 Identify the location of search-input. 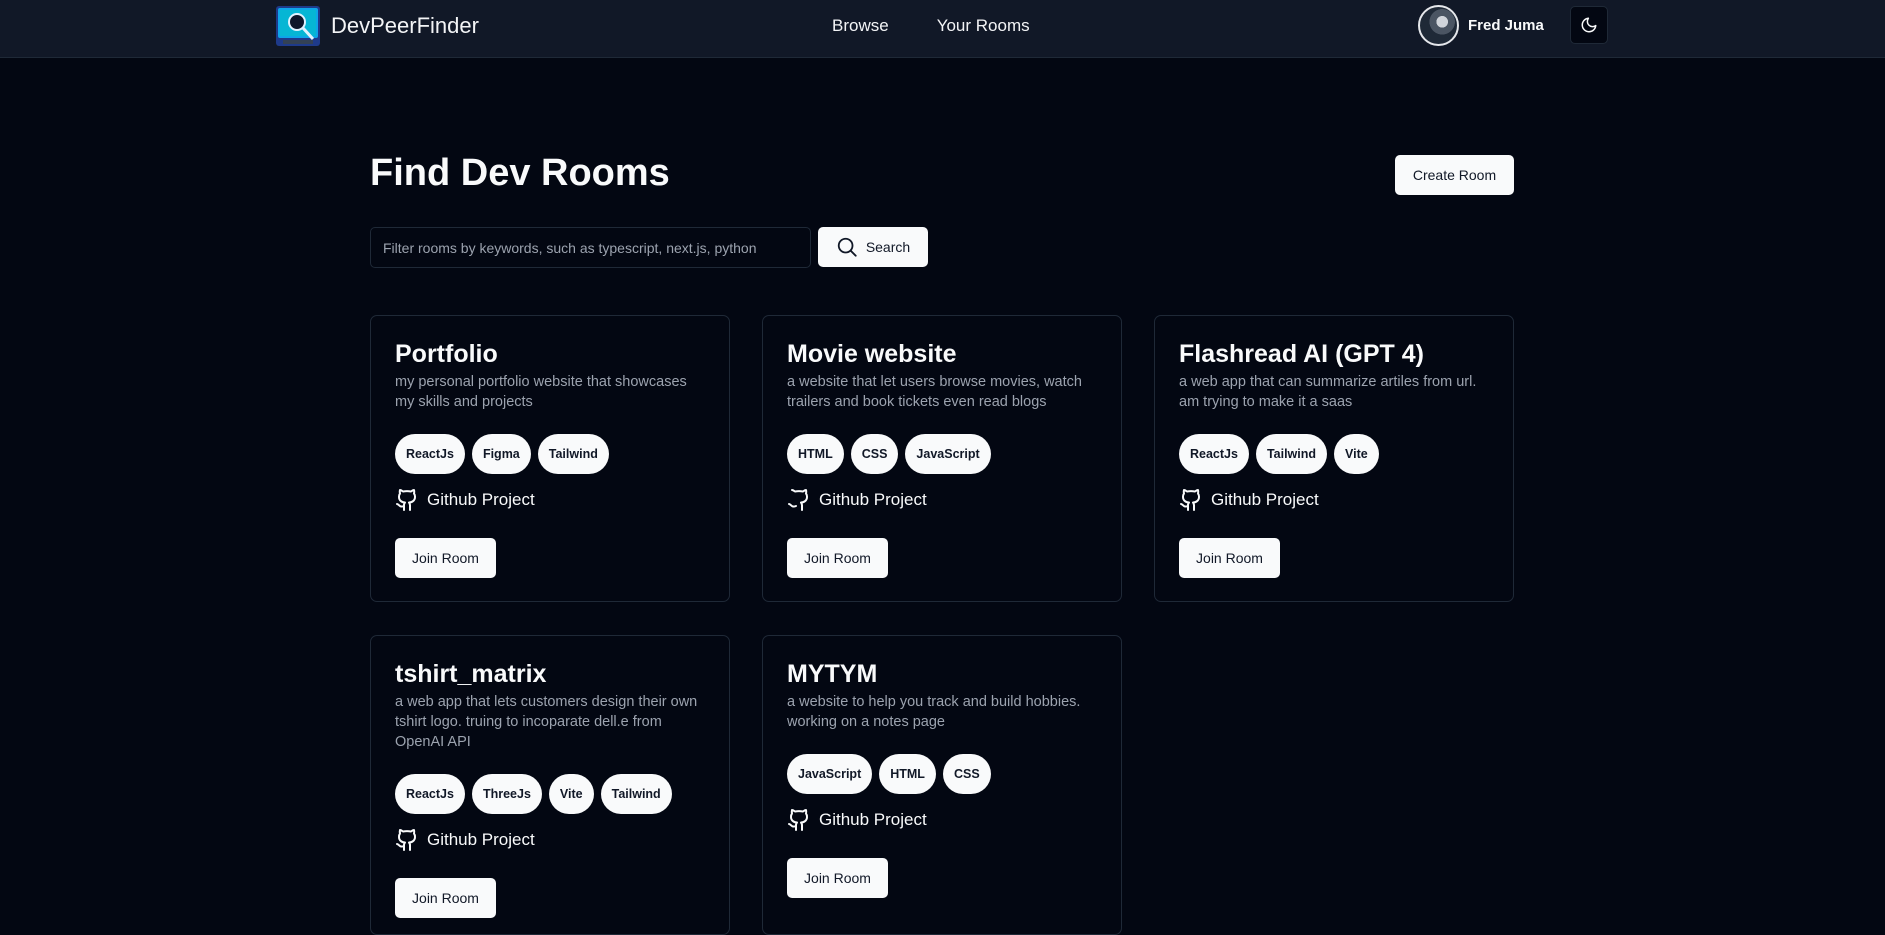
(590, 247).